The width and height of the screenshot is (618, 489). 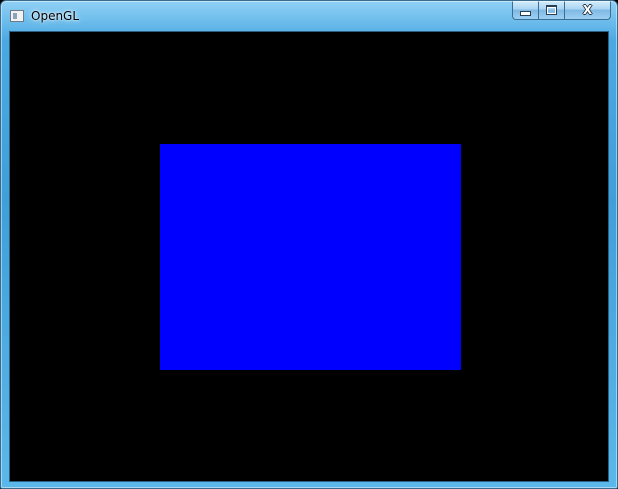 I want to click on minimize-icon, so click(x=525, y=13).